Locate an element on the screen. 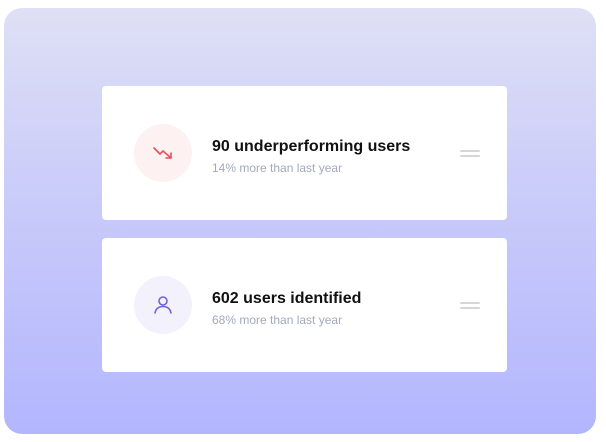  user-icon-container is located at coordinates (163, 305).